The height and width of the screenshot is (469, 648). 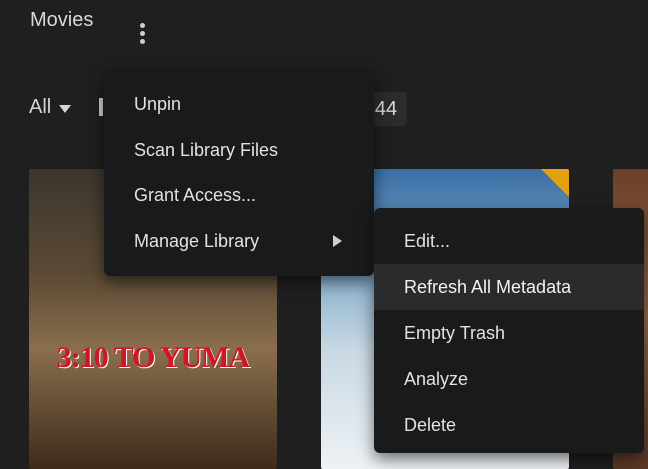 I want to click on menu-item-label: Refresh All Metadata, so click(x=488, y=286).